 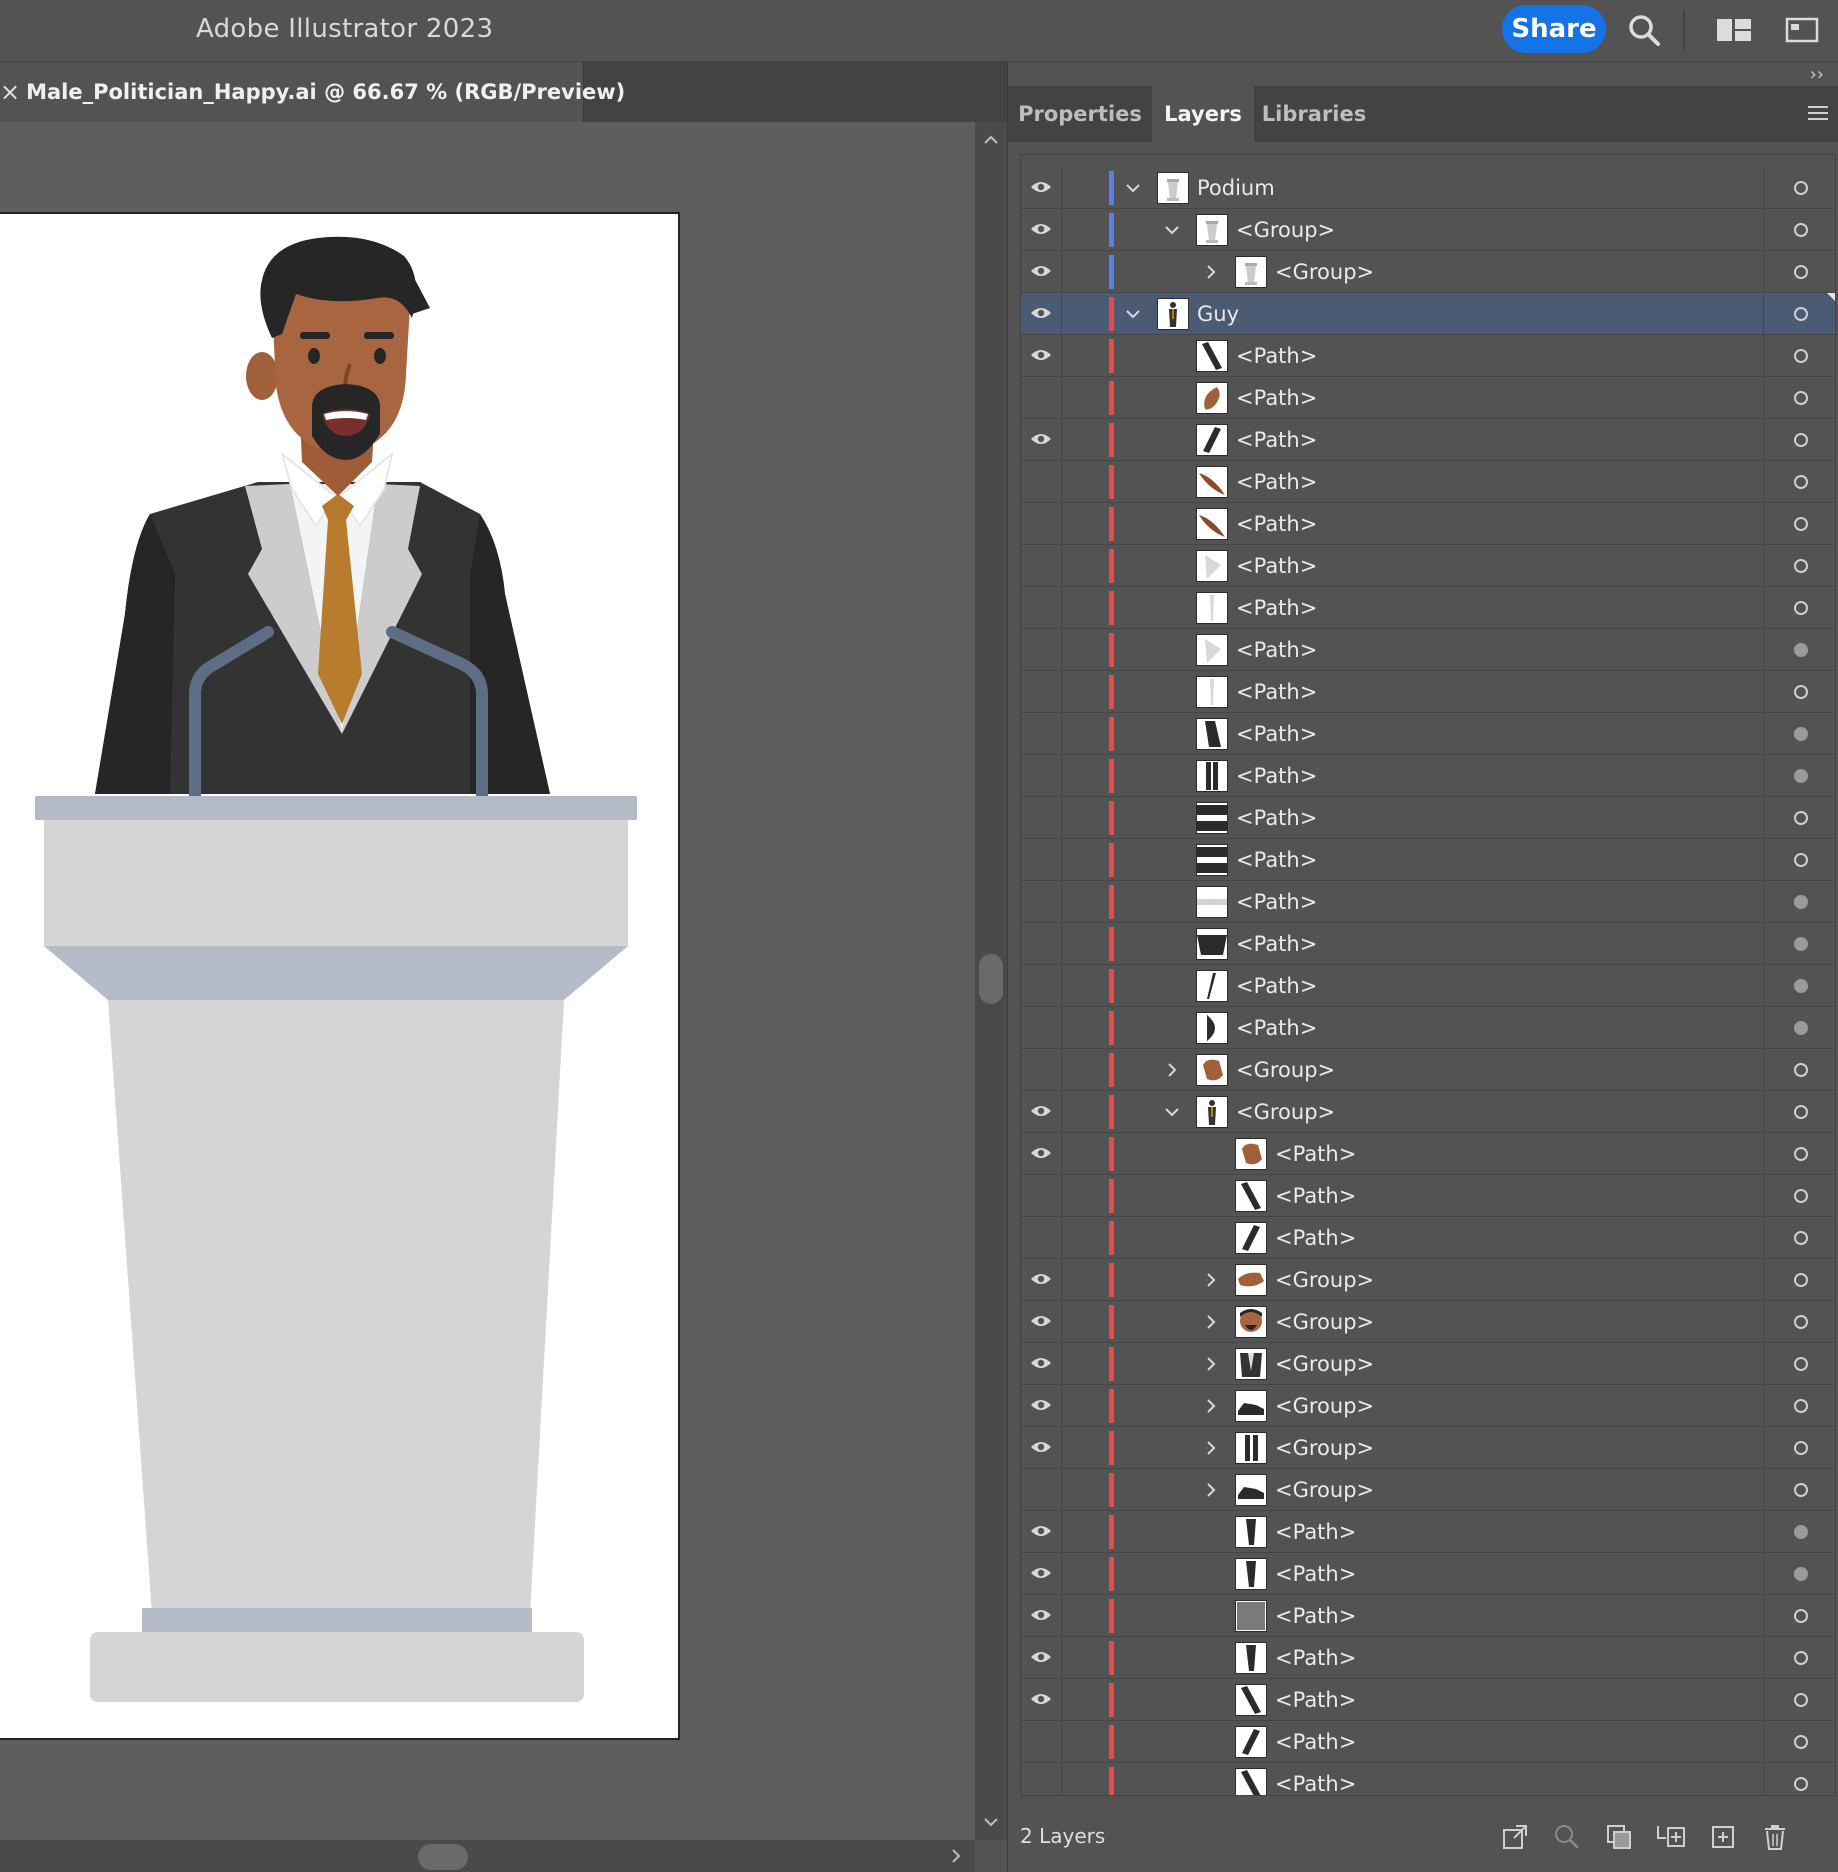 I want to click on arrange-documents-icon, so click(x=1734, y=30).